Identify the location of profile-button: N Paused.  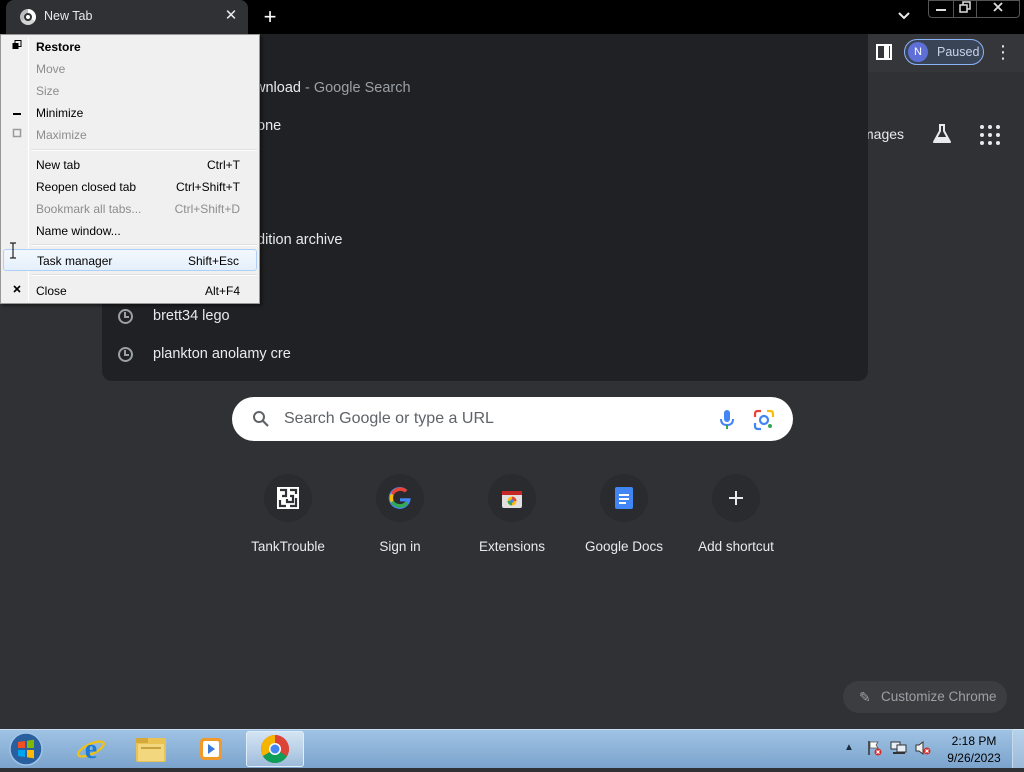
(944, 52).